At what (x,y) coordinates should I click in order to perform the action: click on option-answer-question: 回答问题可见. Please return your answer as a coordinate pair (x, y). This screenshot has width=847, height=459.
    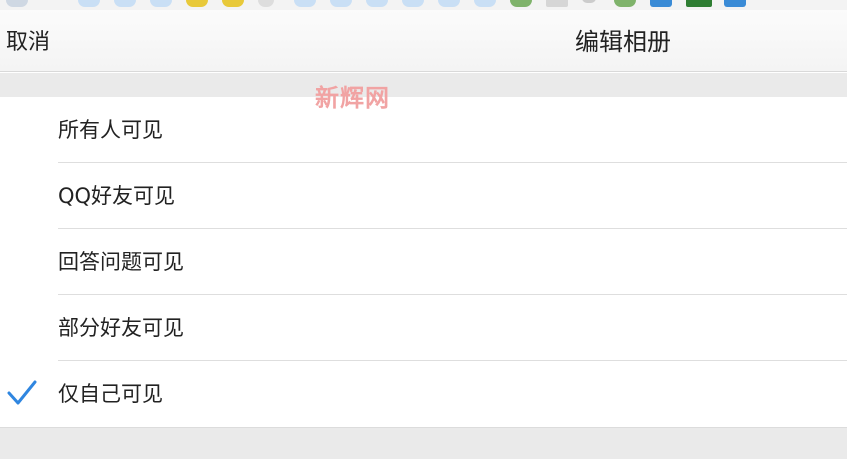
    Looking at the image, I should click on (423, 262).